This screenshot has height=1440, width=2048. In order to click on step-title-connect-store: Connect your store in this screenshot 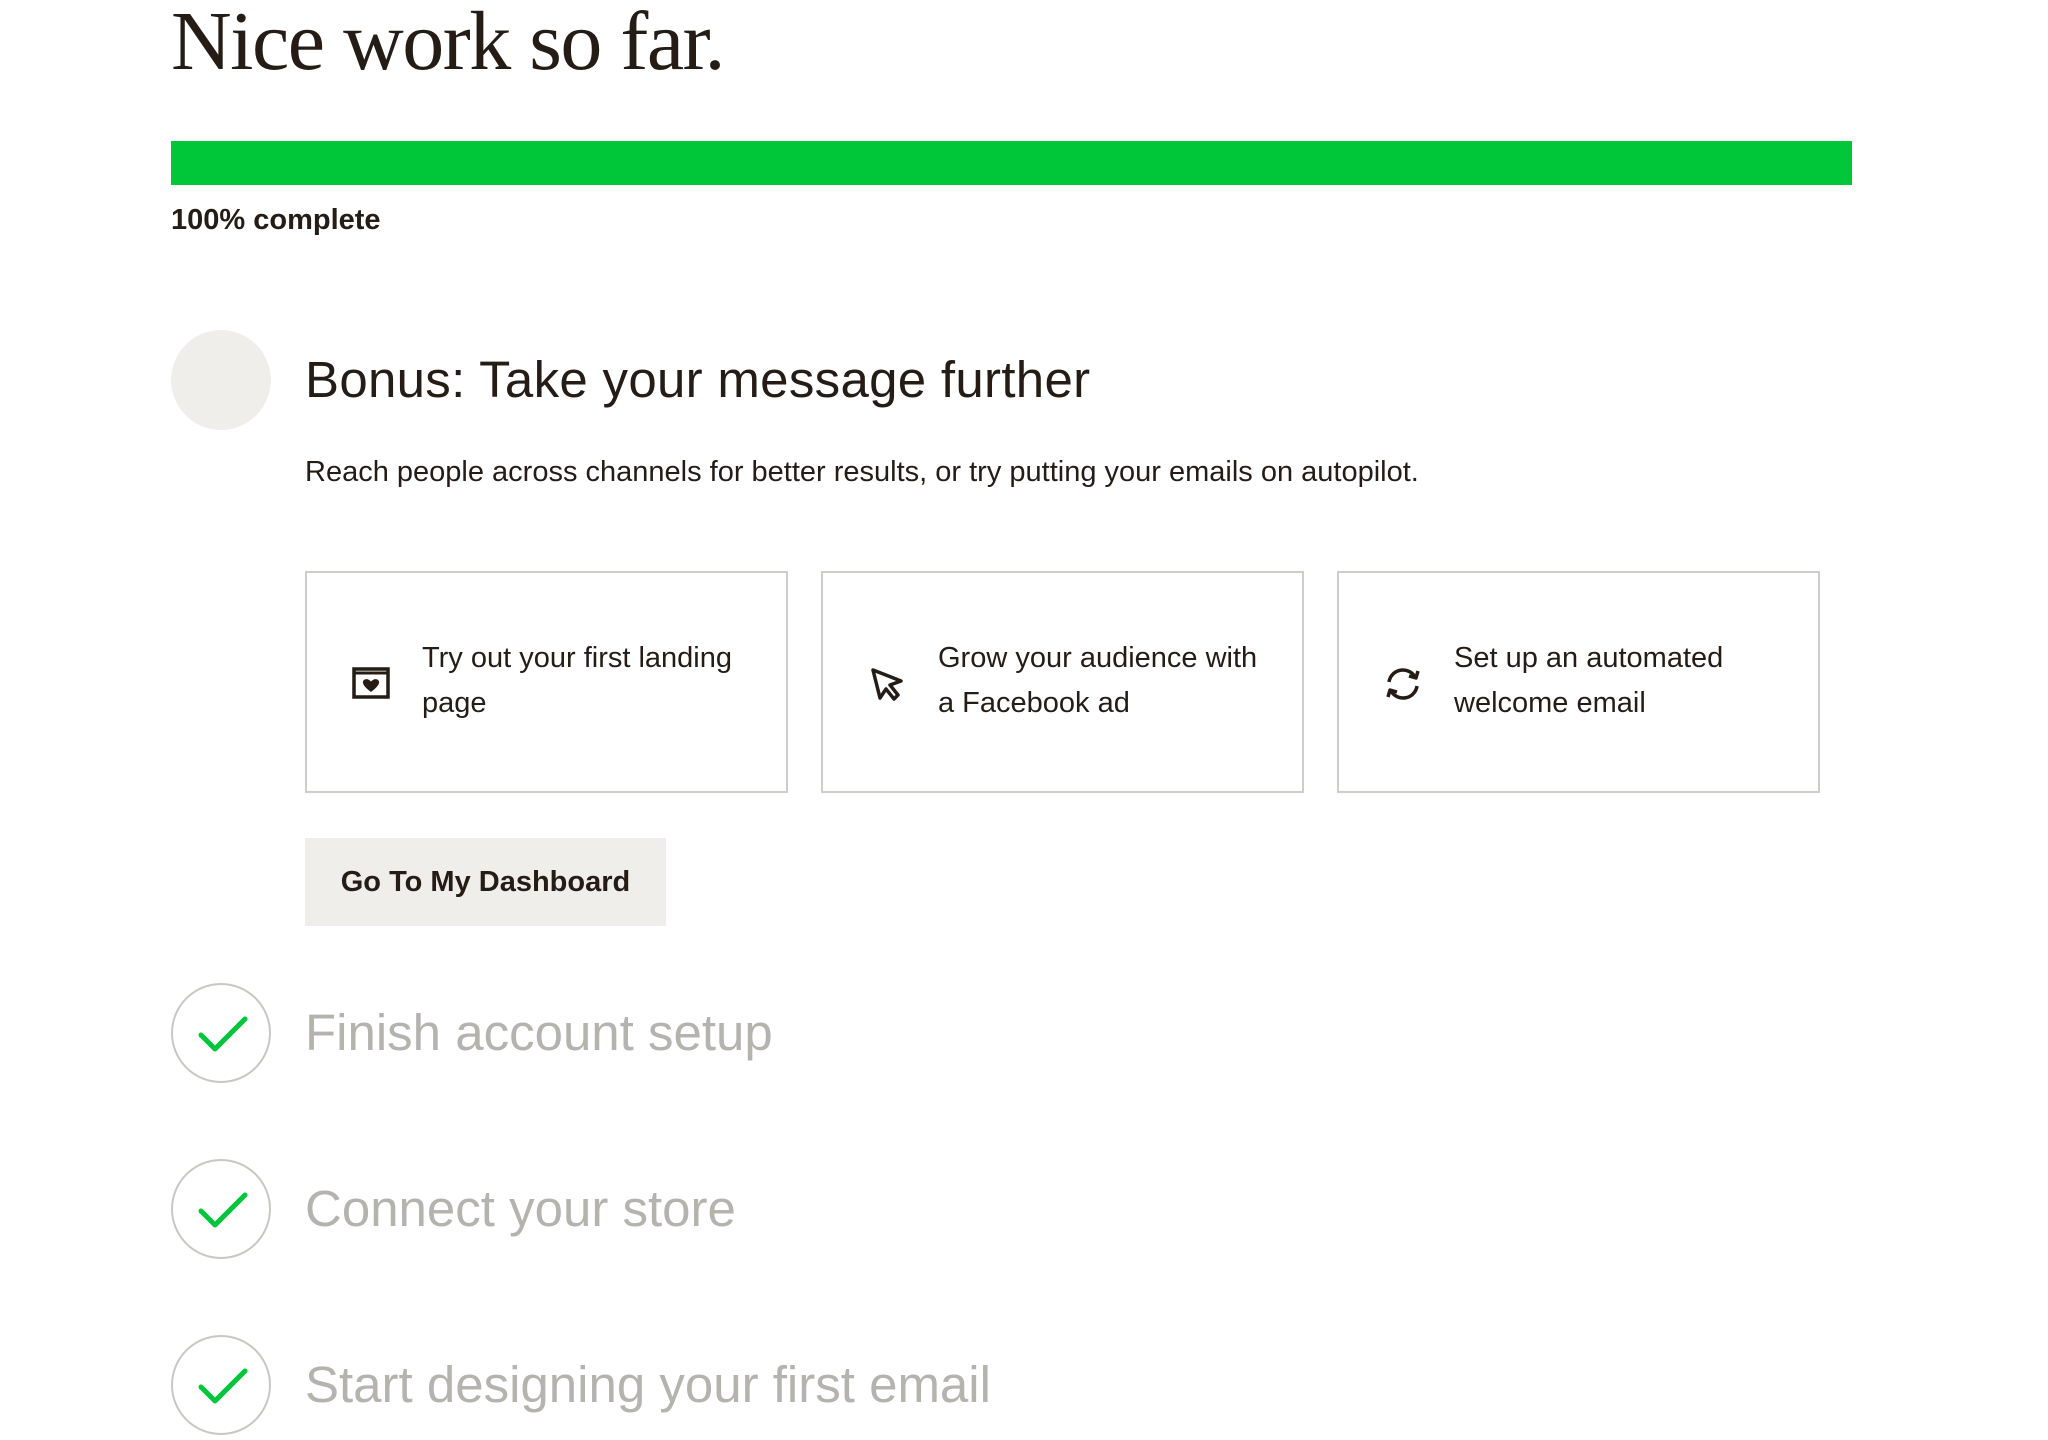, I will do `click(520, 1209)`.